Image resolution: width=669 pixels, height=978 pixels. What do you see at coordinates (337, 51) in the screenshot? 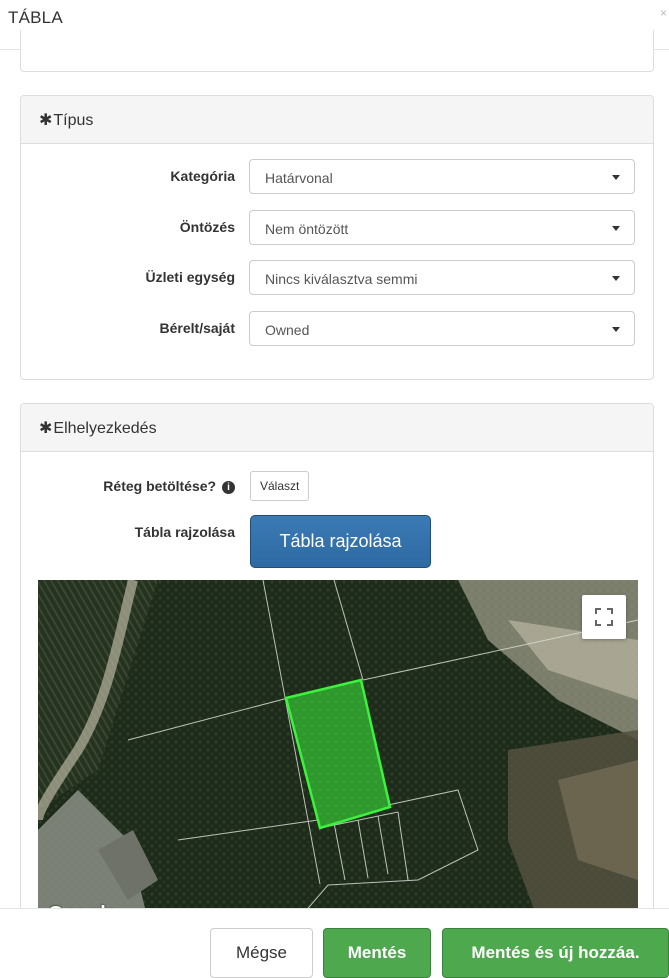
I see `previous-panel` at bounding box center [337, 51].